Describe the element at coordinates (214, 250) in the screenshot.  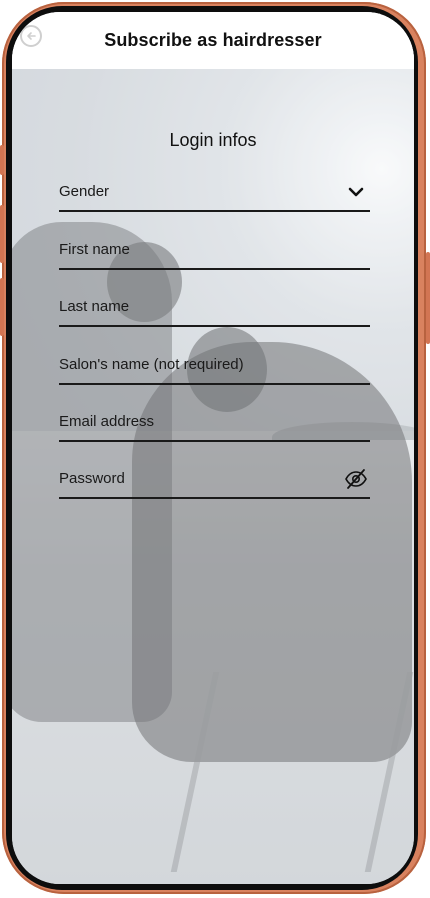
I see `first-name-field: First name` at that location.